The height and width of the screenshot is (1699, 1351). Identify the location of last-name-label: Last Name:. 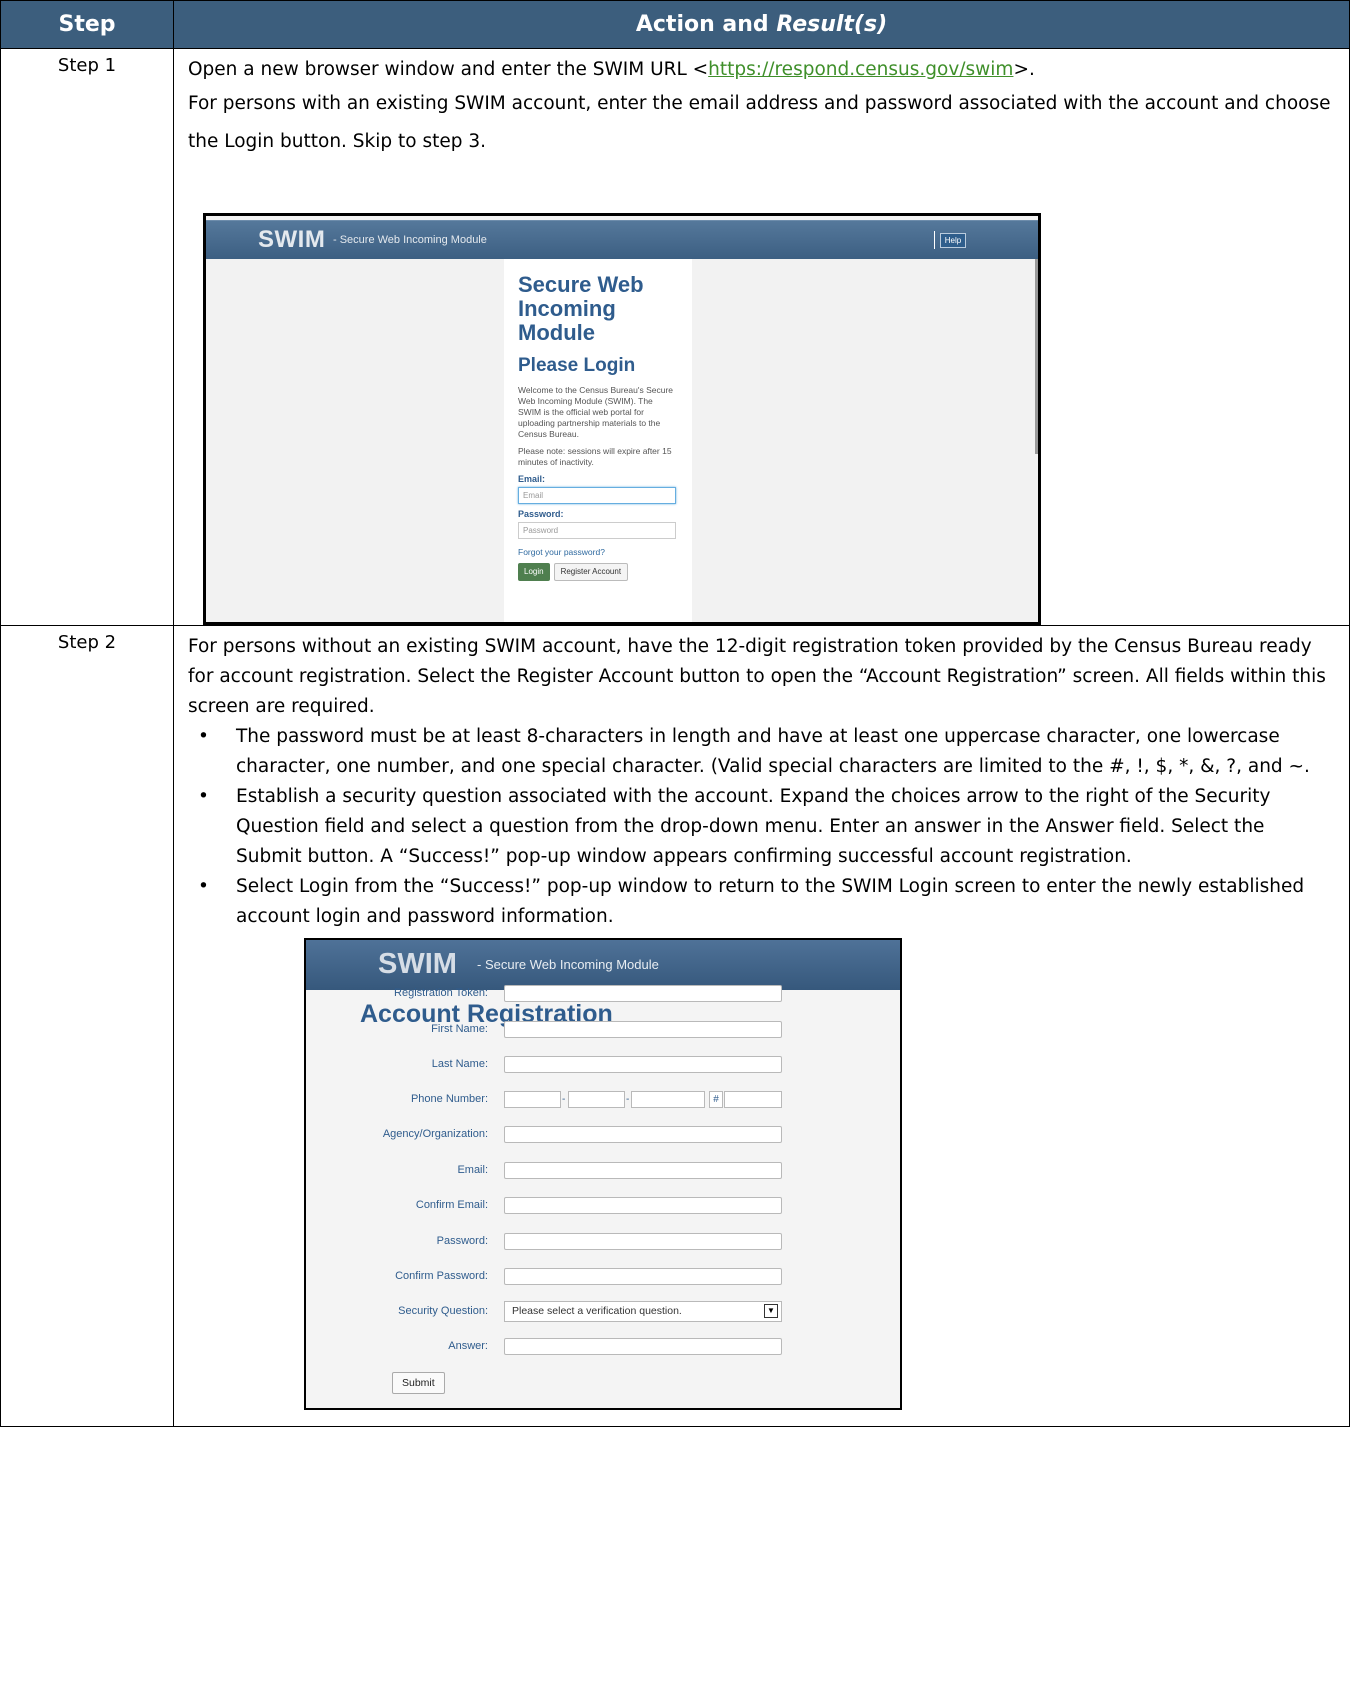
(459, 1064).